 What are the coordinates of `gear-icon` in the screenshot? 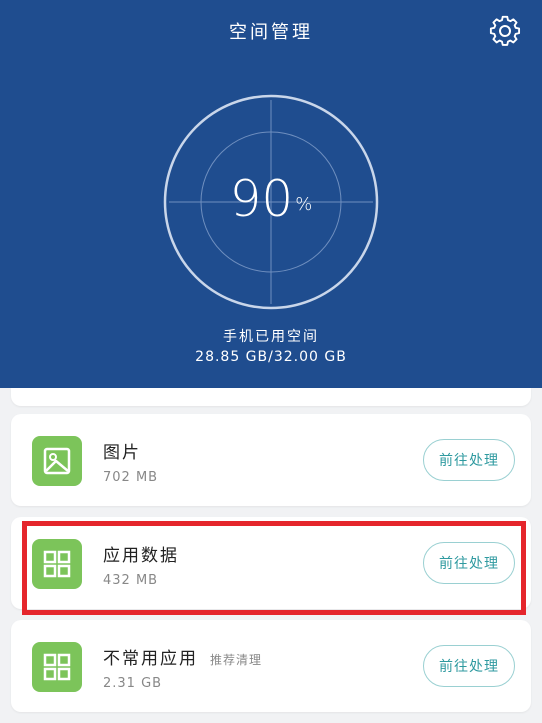 It's located at (505, 30).